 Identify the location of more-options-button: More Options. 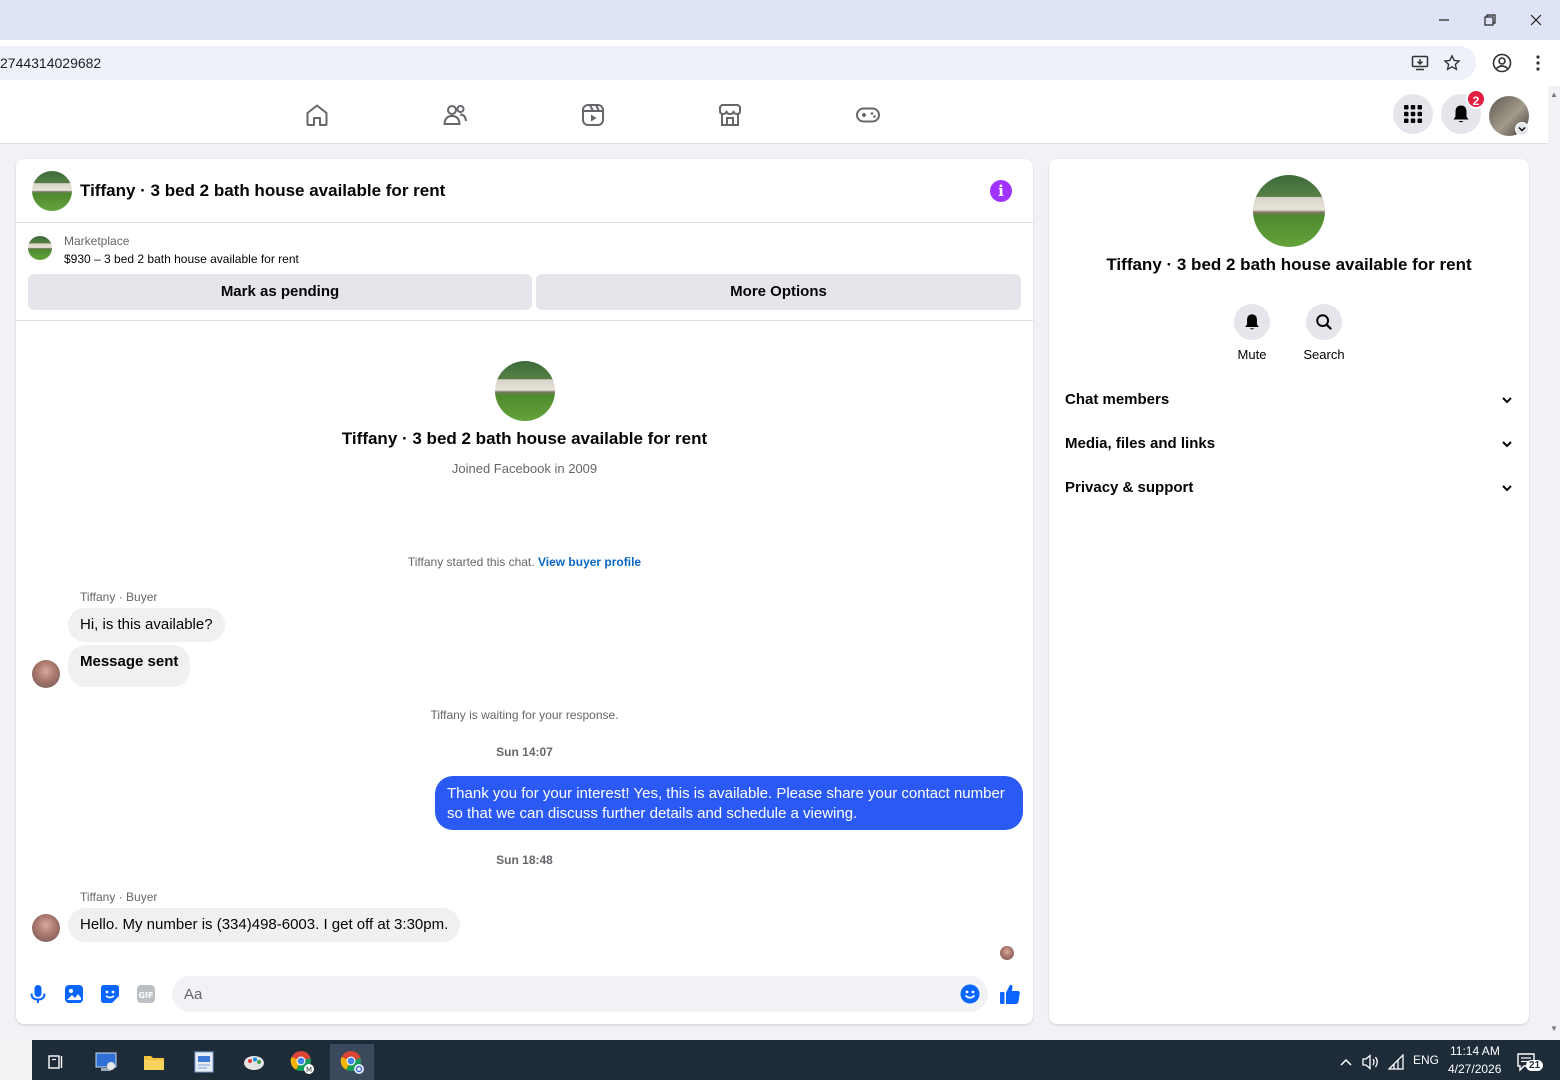
(778, 292).